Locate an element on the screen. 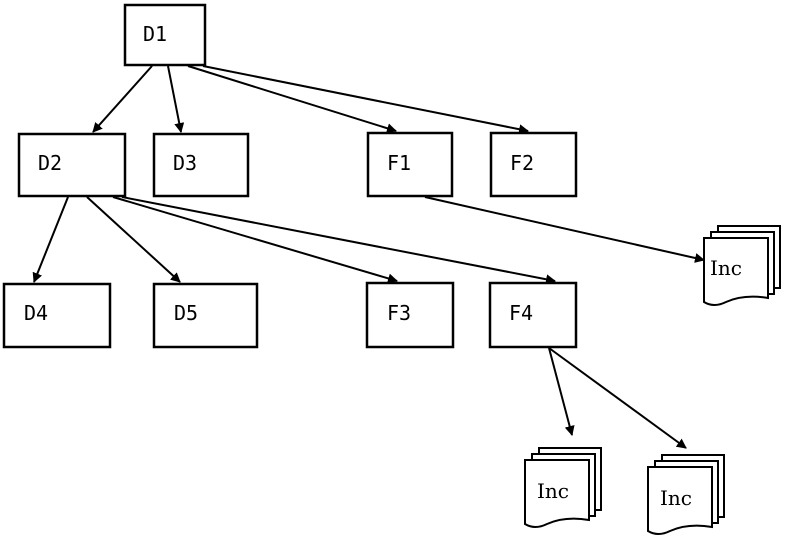 The image size is (800, 550). node-F3: F3 is located at coordinates (410, 315).